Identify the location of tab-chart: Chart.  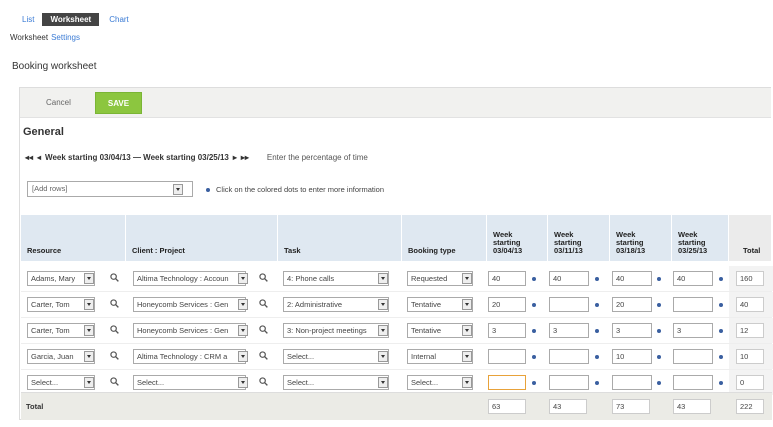
(118, 19).